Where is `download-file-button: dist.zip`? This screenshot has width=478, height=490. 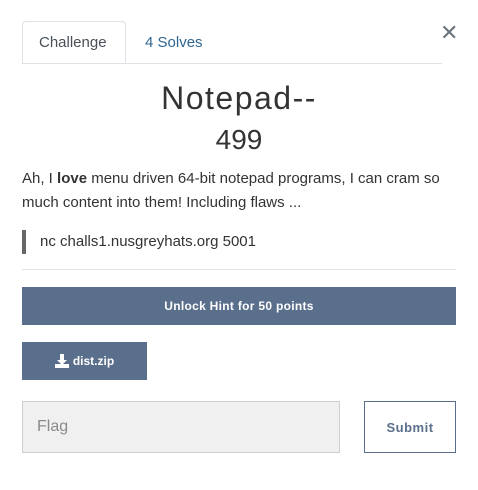
download-file-button: dist.zip is located at coordinates (84, 361).